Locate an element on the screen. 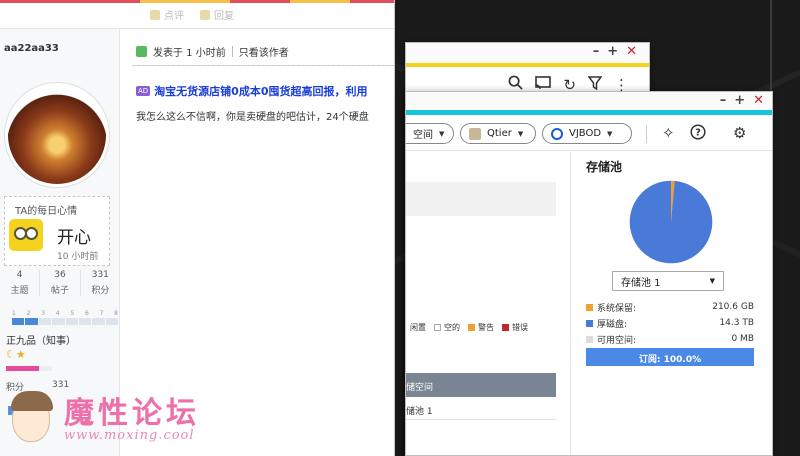 This screenshot has width=800, height=456. watermark-title: 魔性论坛 is located at coordinates (132, 413).